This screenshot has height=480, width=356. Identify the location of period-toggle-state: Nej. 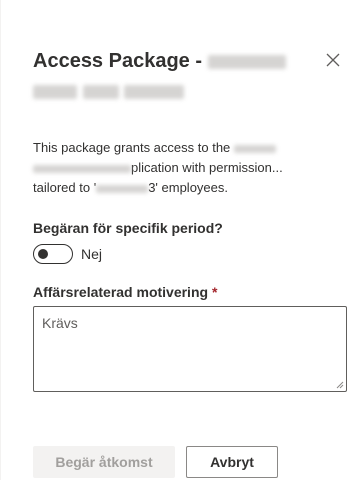
(92, 254).